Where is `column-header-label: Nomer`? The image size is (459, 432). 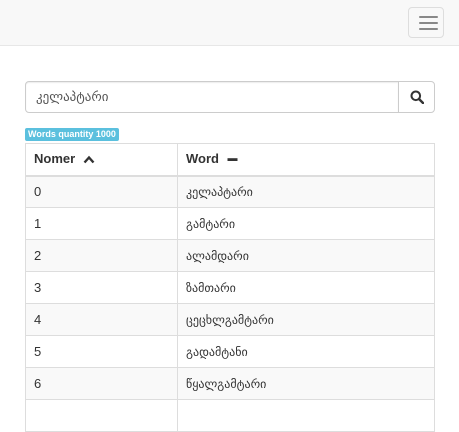 column-header-label: Nomer is located at coordinates (55, 159).